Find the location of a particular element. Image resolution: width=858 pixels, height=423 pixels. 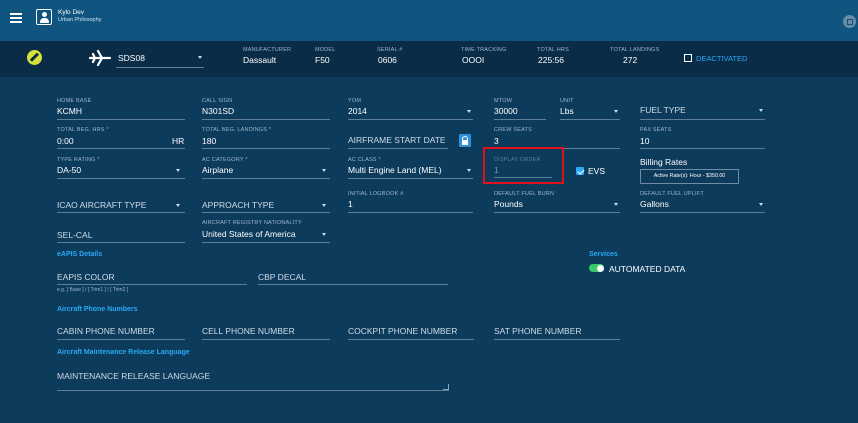

maintenance-section-title: Aircraft Maintenance Release Language is located at coordinates (123, 352).